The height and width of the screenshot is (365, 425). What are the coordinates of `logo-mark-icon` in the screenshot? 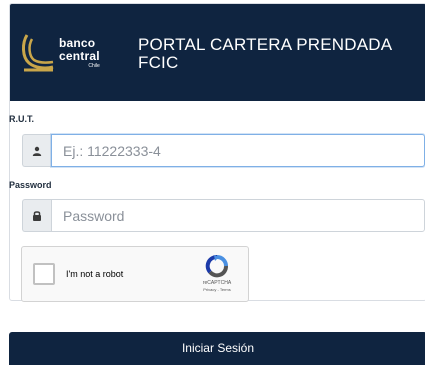 It's located at (38, 52).